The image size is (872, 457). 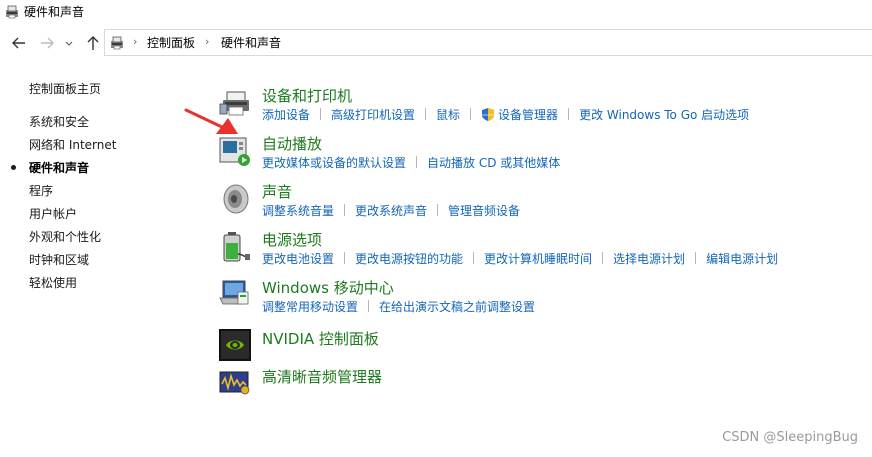 What do you see at coordinates (69, 43) in the screenshot?
I see `chevron-down-icon` at bounding box center [69, 43].